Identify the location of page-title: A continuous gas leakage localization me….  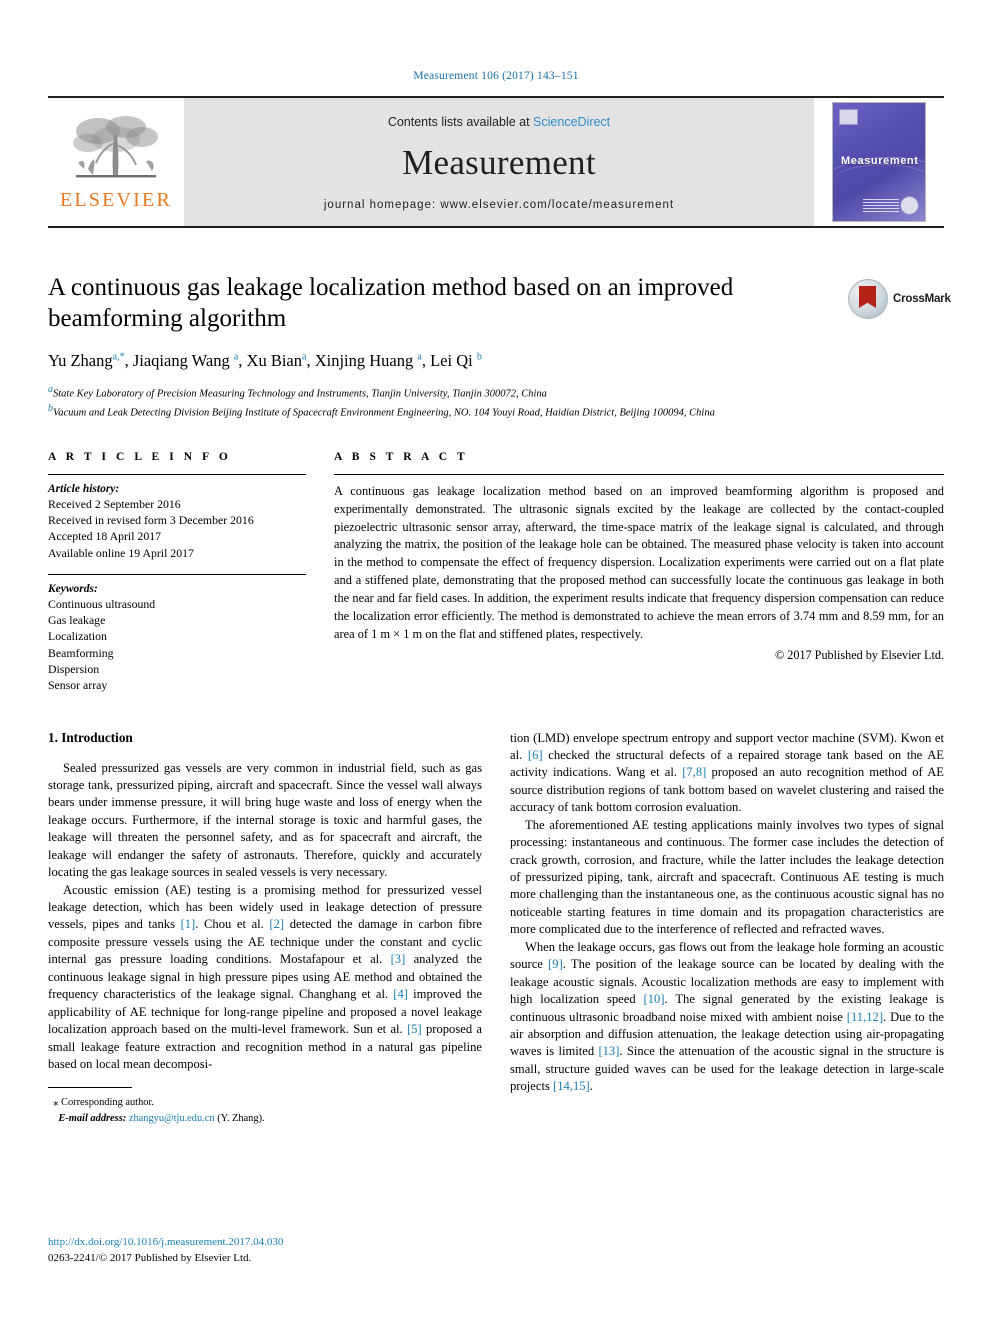
(391, 303).